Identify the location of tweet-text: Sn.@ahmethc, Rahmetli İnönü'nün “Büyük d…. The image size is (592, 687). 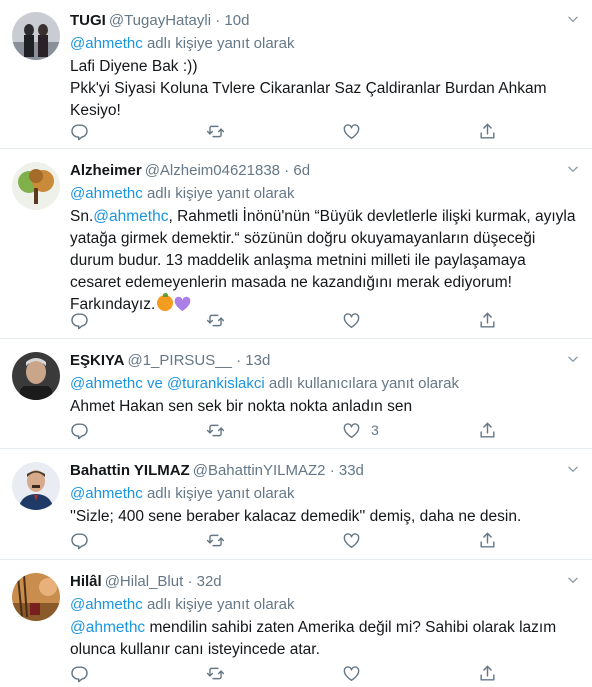
(325, 261).